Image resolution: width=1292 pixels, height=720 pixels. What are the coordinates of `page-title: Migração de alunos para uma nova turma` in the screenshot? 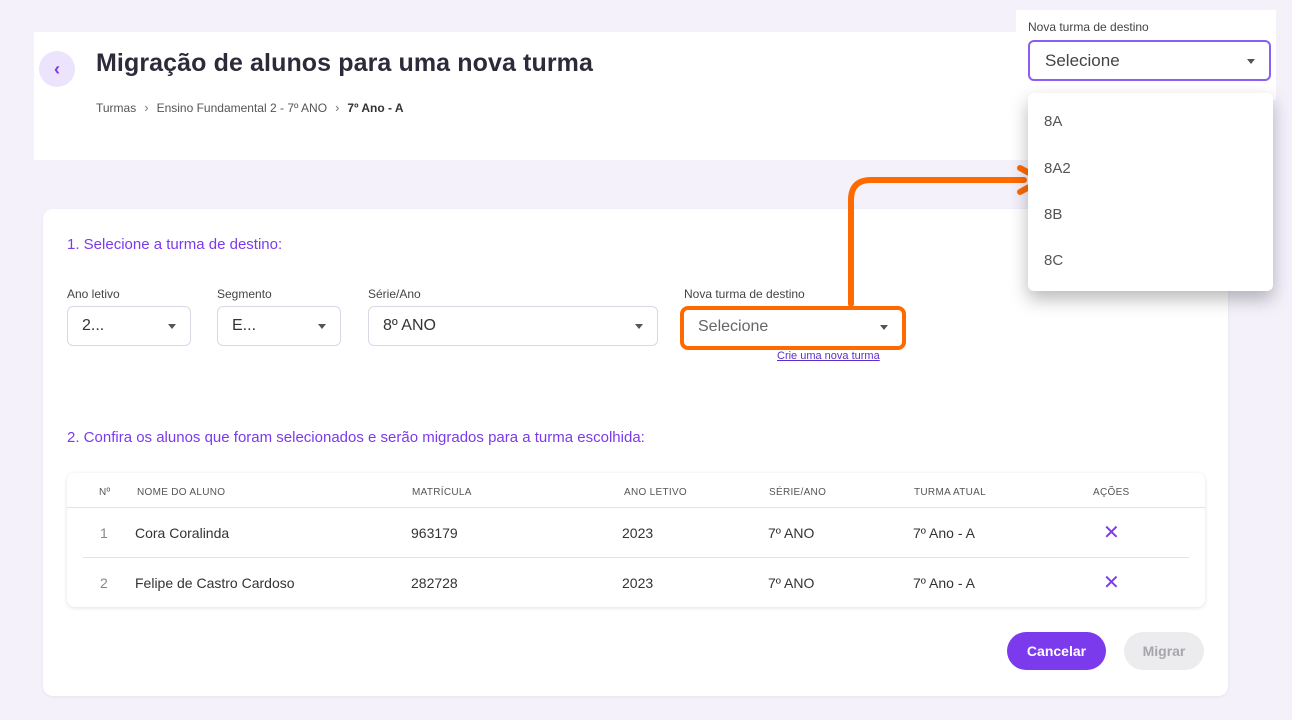 It's located at (344, 63).